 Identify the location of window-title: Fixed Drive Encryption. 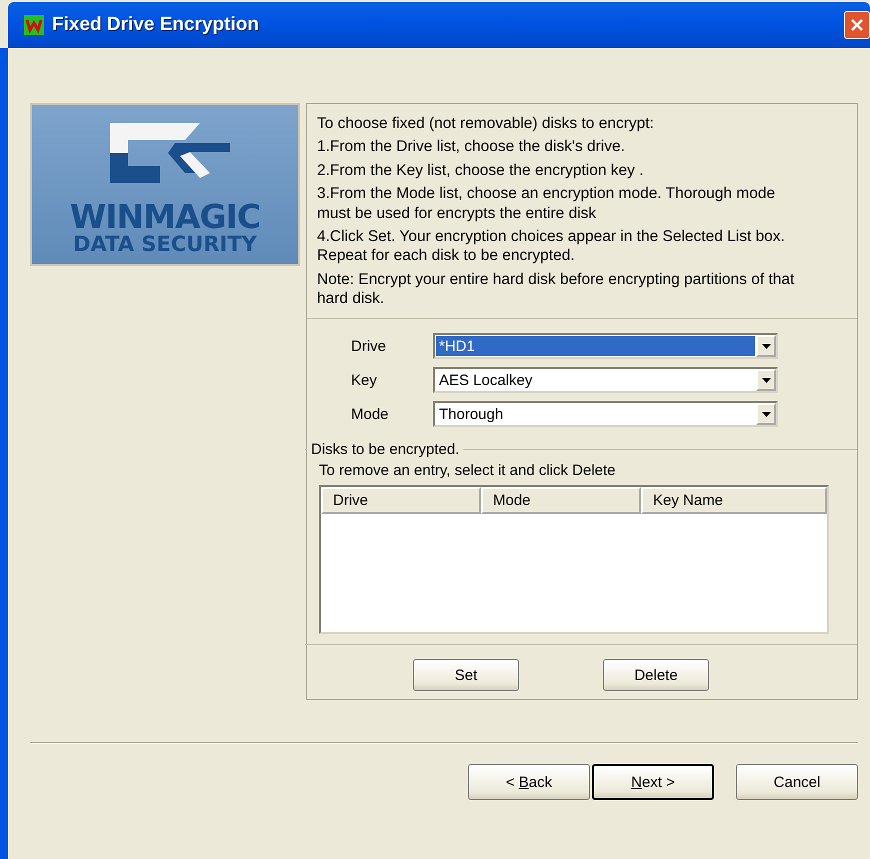
(156, 25).